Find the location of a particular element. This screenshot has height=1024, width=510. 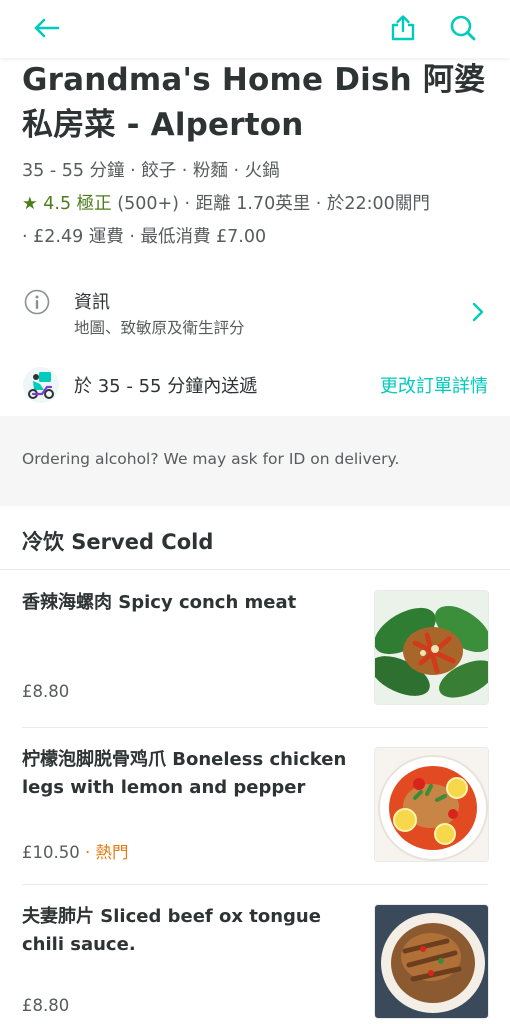

menu-item-price-row: £10.50 · 熱門 is located at coordinates (75, 851).